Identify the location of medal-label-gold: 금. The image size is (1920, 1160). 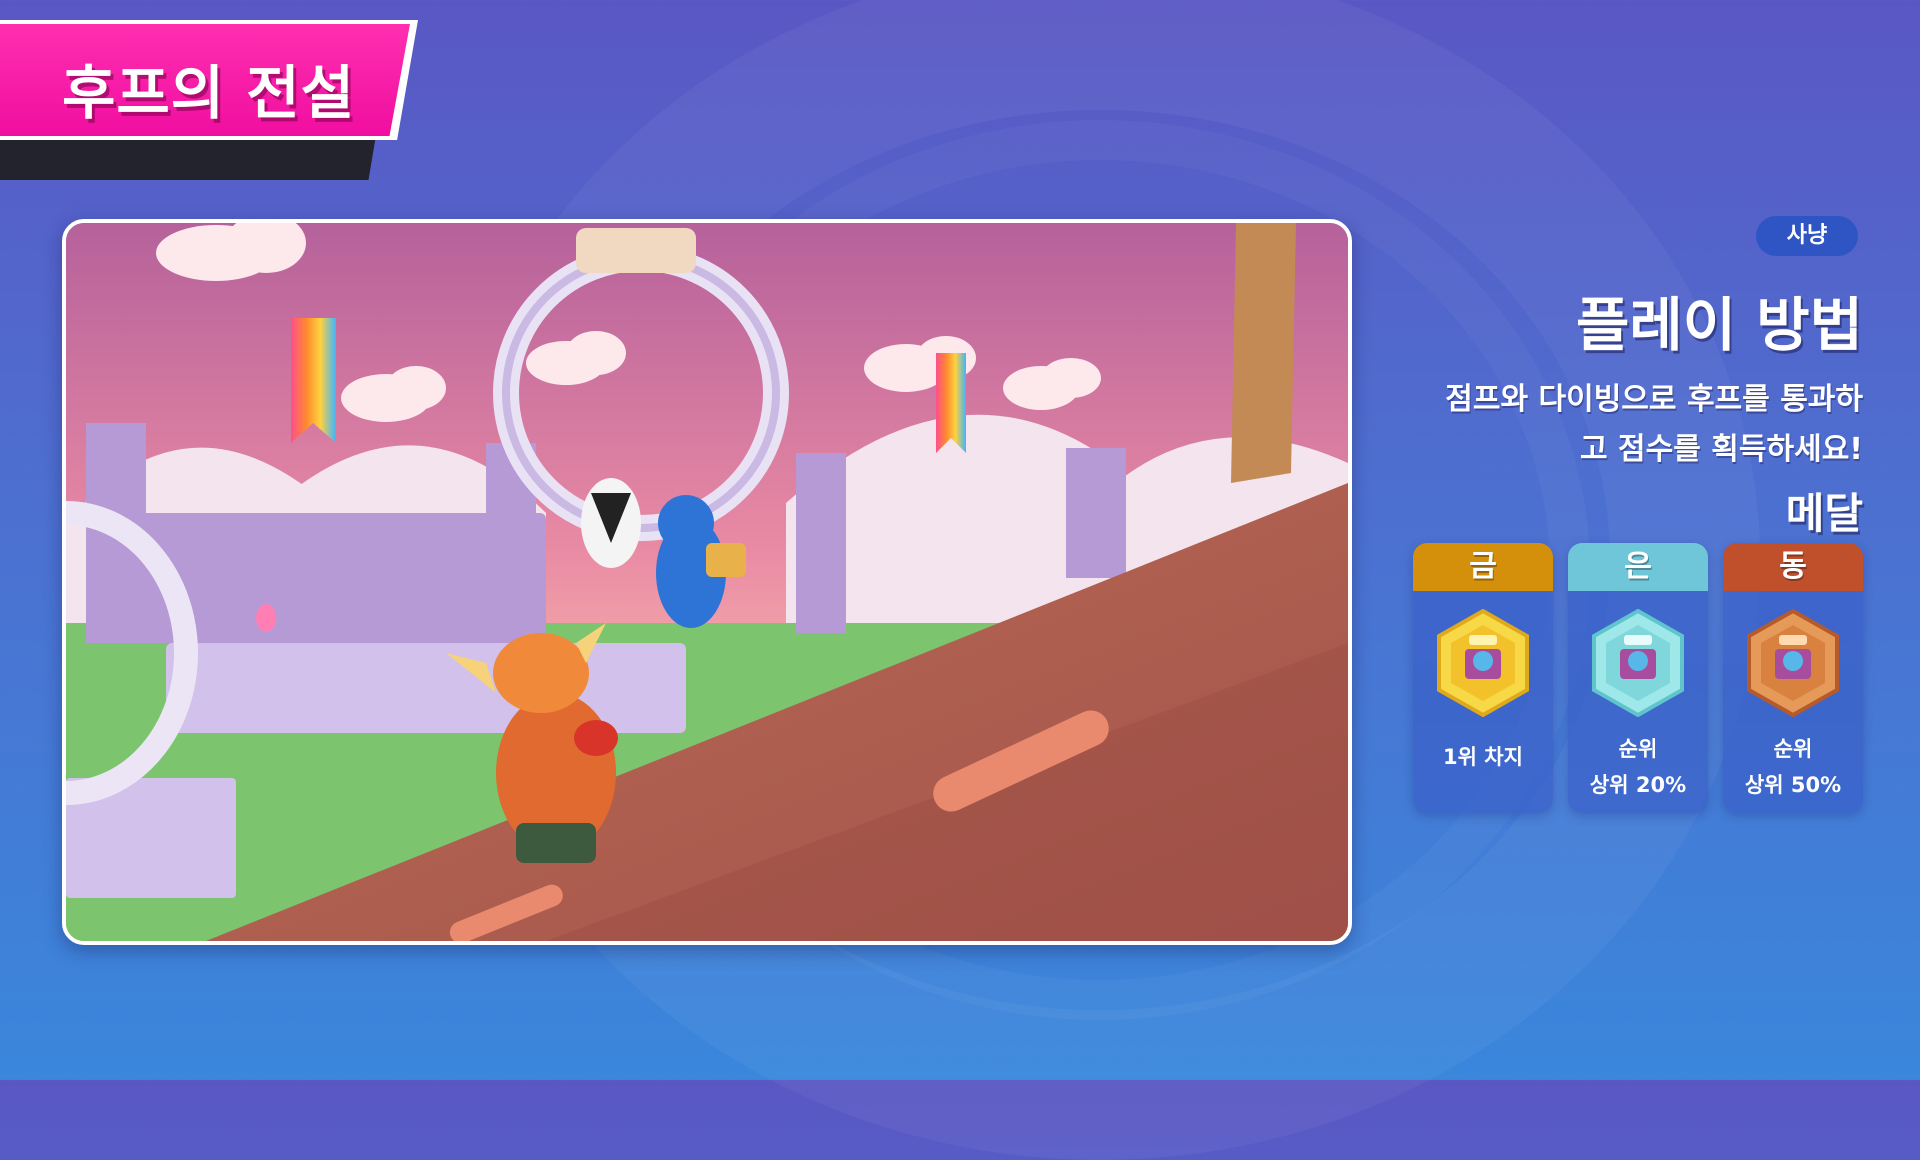
(1483, 567).